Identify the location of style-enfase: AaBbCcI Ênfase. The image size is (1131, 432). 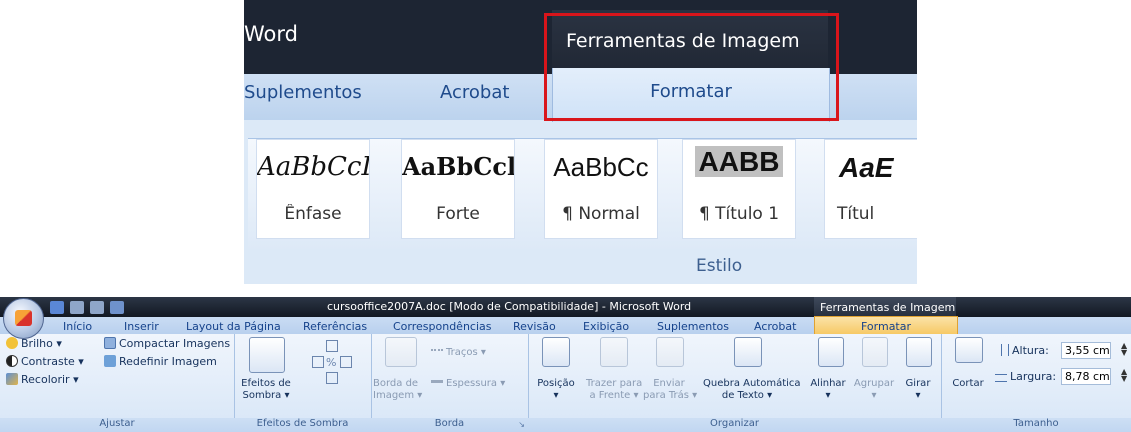
(313, 189).